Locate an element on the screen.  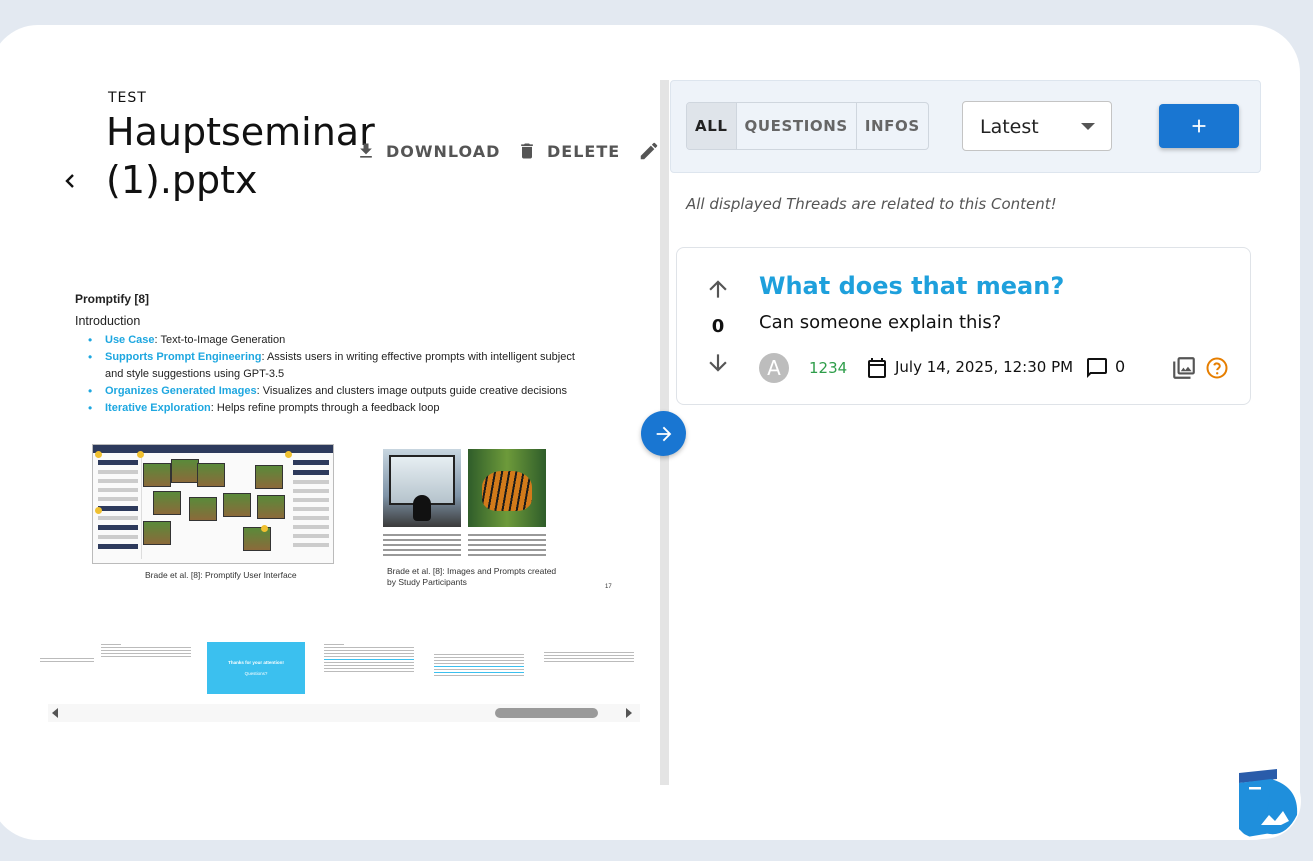
page-title: Hauptseminar (1).pptx is located at coordinates (240, 156).